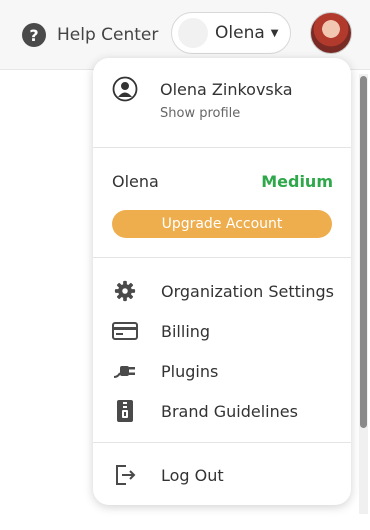  Describe the element at coordinates (190, 371) in the screenshot. I see `menu-item-label: Plugins` at that location.